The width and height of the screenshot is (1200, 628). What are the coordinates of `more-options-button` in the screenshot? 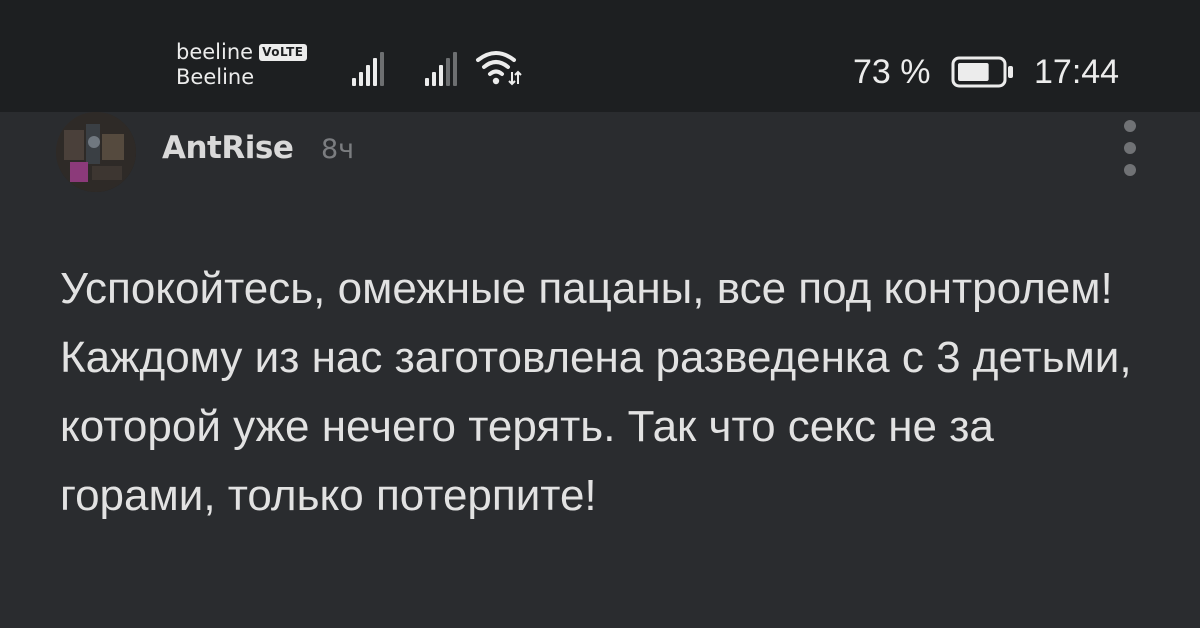 It's located at (1130, 148).